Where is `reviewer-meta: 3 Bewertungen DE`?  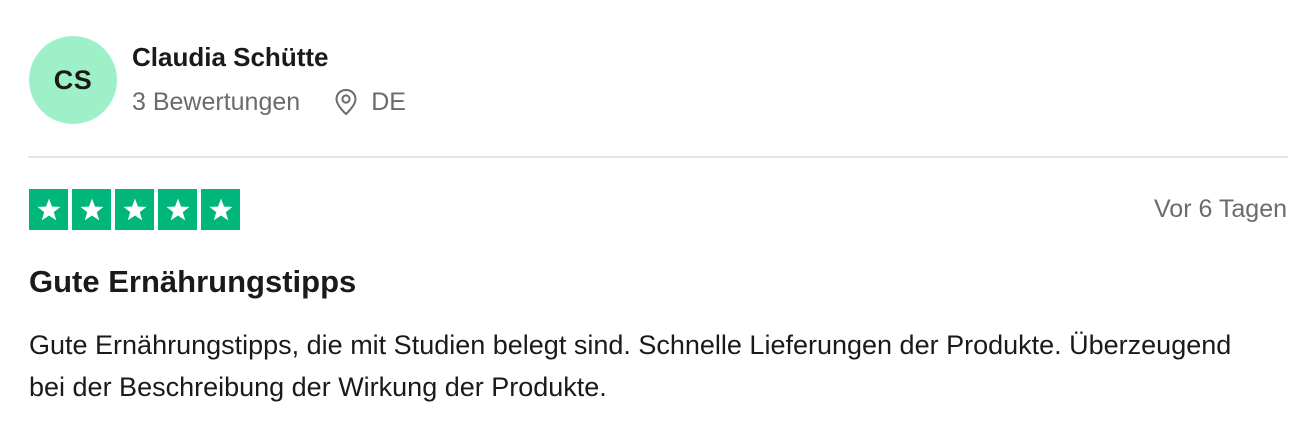 reviewer-meta: 3 Bewertungen DE is located at coordinates (269, 102).